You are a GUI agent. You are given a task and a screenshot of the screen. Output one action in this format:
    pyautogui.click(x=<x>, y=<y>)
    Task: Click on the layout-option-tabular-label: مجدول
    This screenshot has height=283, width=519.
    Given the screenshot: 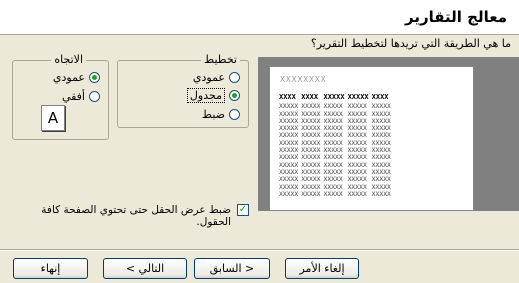 What is the action you would take?
    pyautogui.click(x=205, y=95)
    